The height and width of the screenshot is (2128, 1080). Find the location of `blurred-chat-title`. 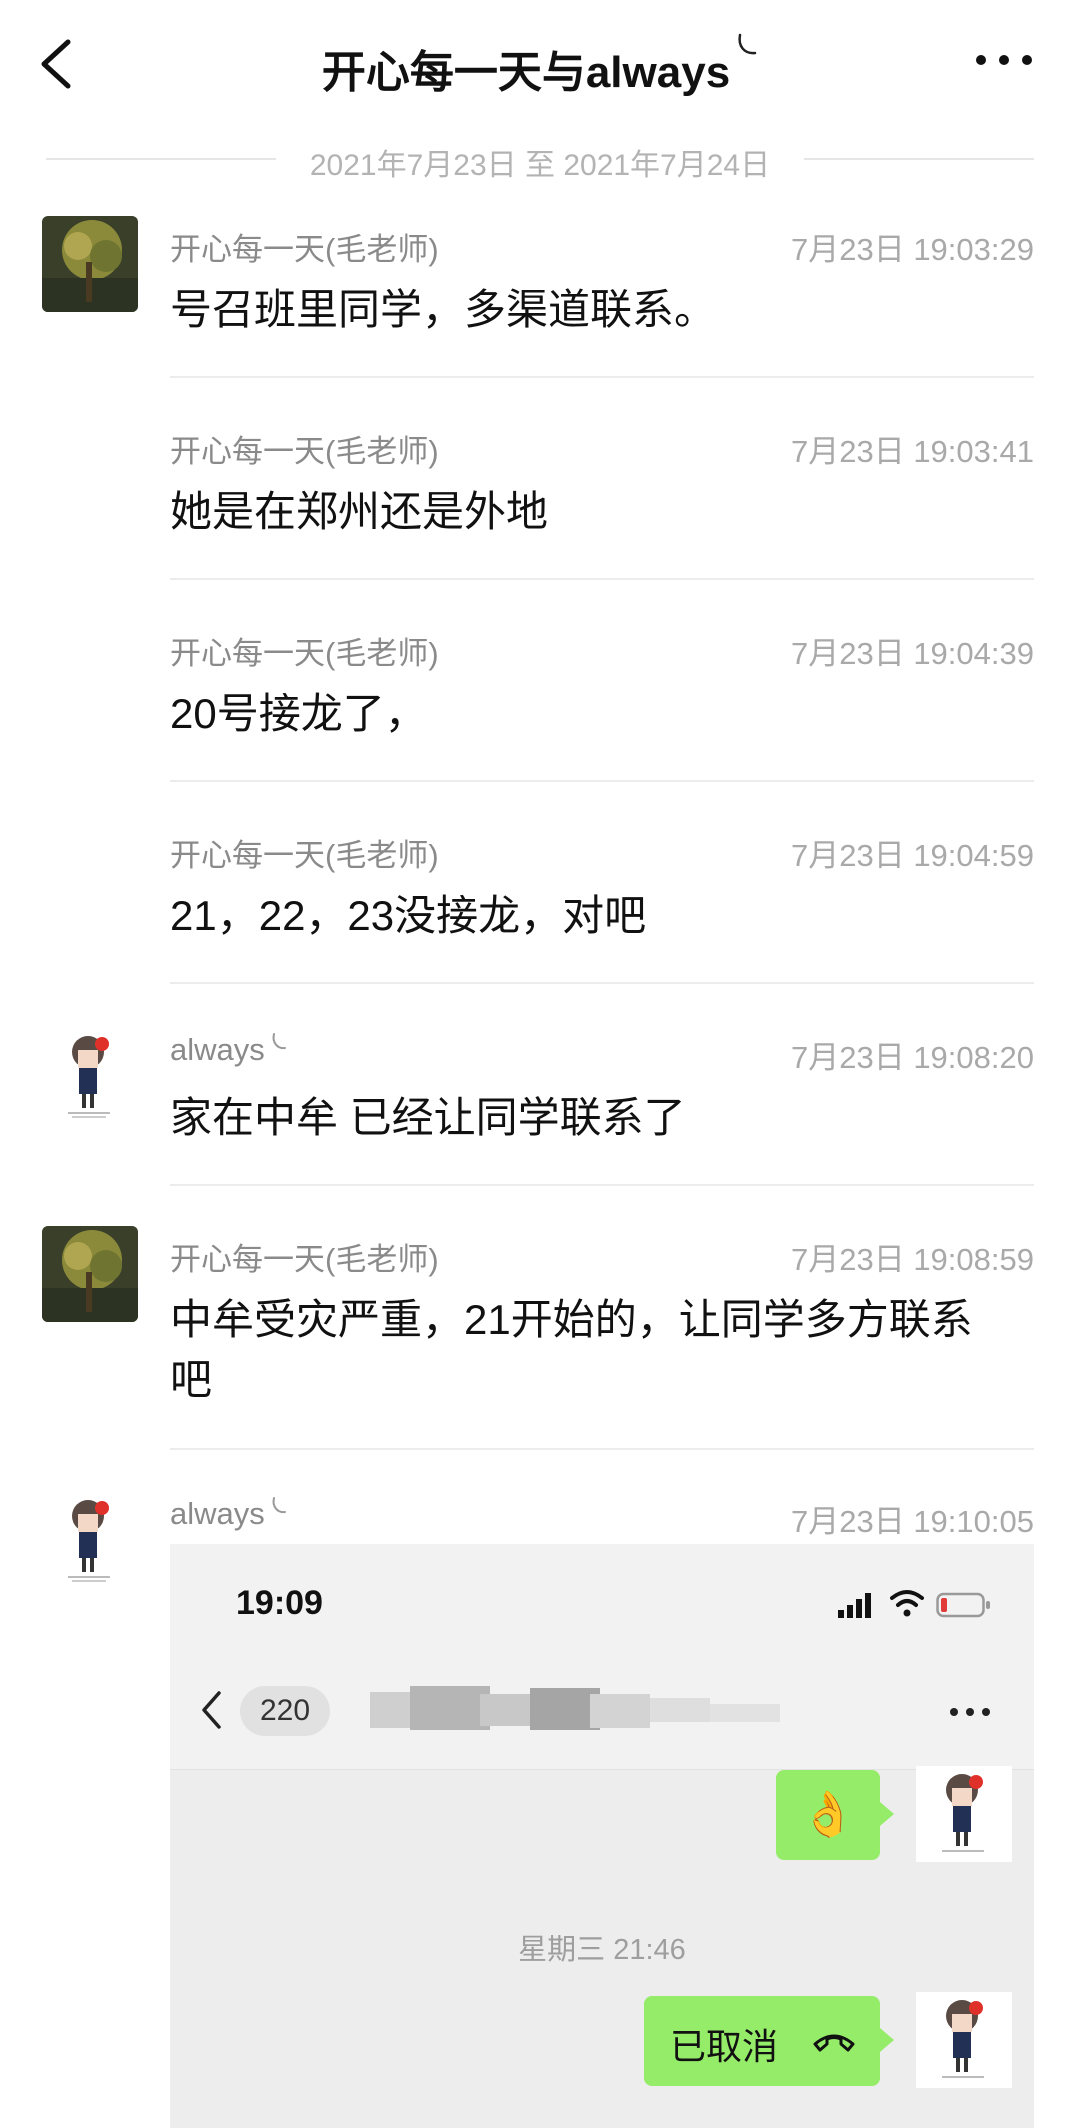

blurred-chat-title is located at coordinates (575, 1708).